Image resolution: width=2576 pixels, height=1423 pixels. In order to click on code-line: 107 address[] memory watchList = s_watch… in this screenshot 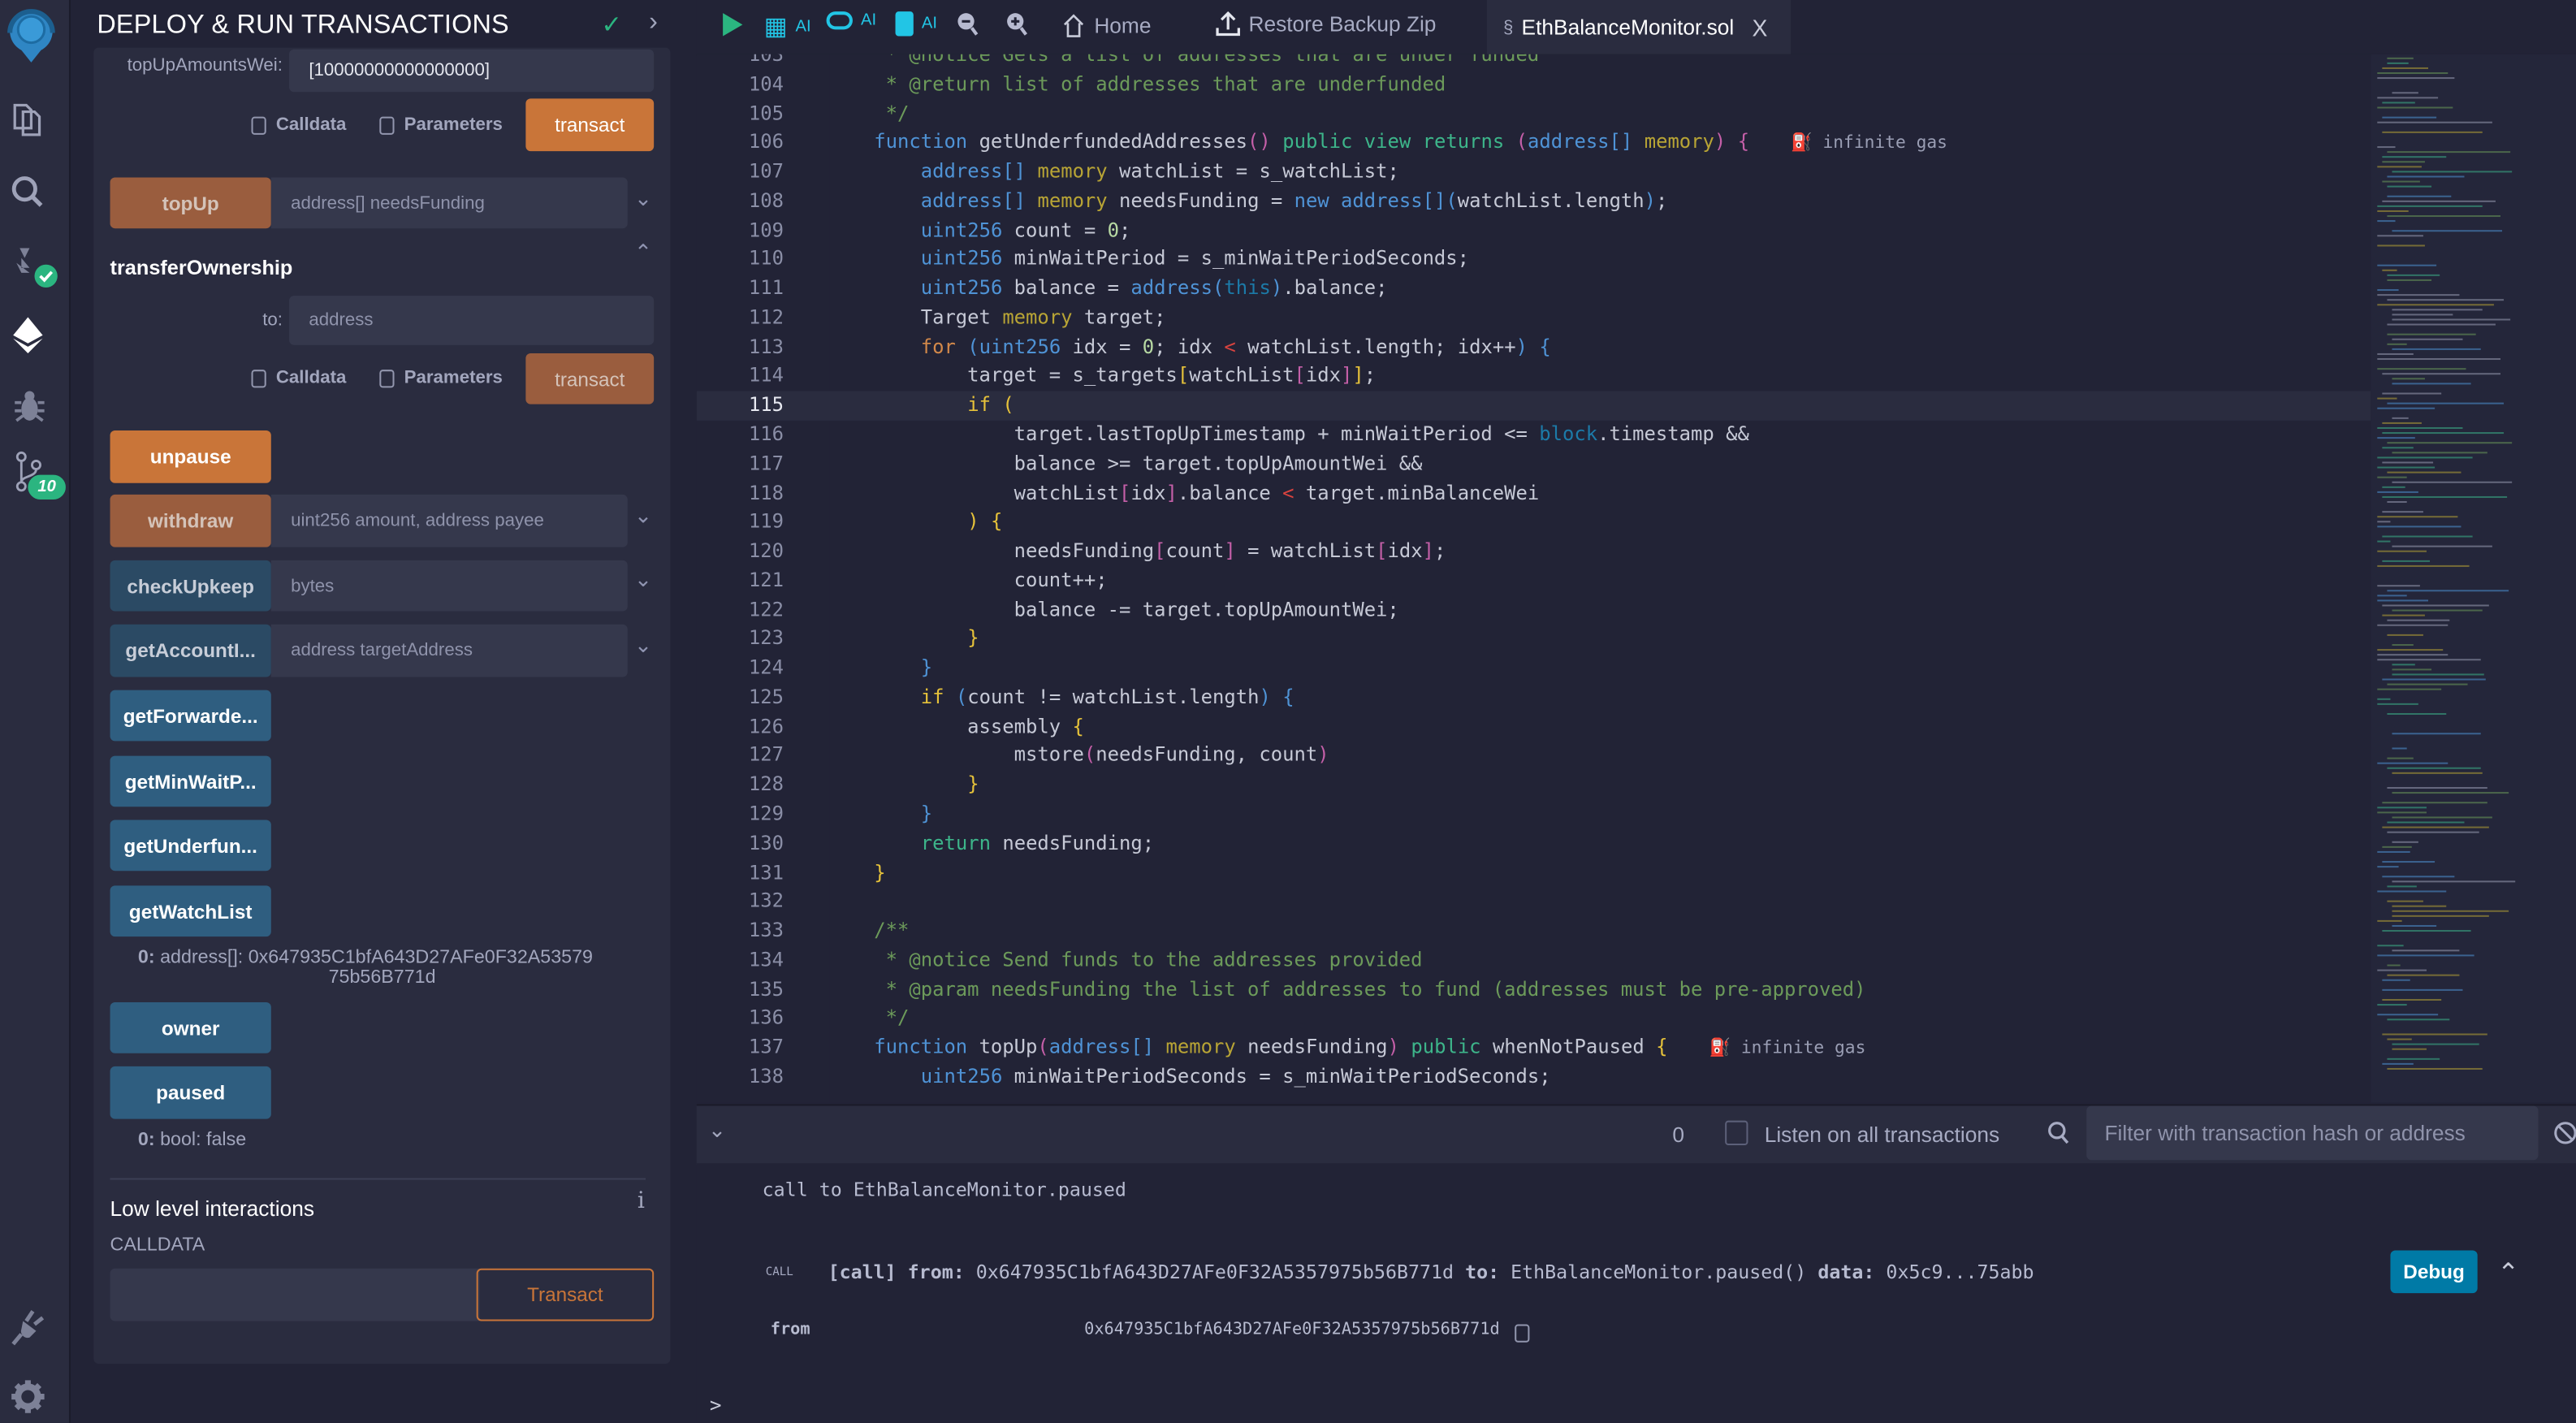, I will do `click(1534, 173)`.